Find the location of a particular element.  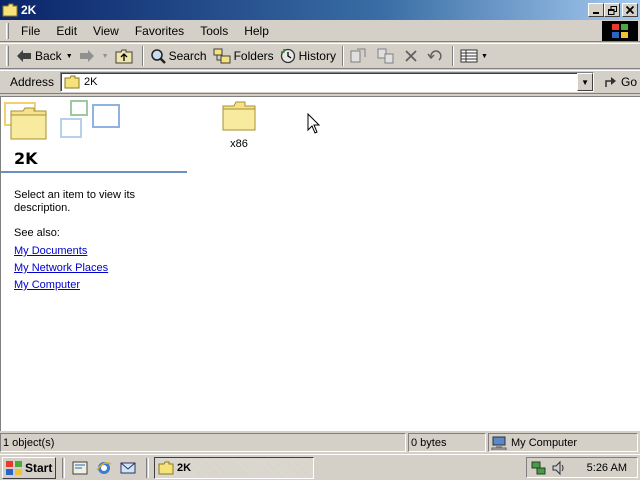

quicklaunch-outlook is located at coordinates (128, 468).